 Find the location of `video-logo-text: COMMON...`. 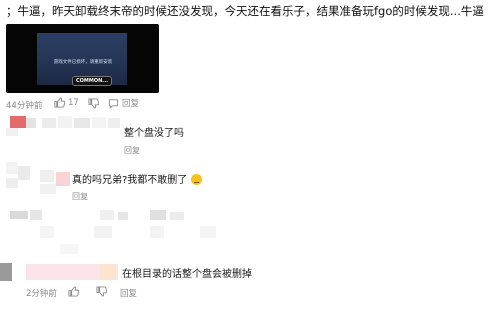

video-logo-text: COMMON... is located at coordinates (92, 81).